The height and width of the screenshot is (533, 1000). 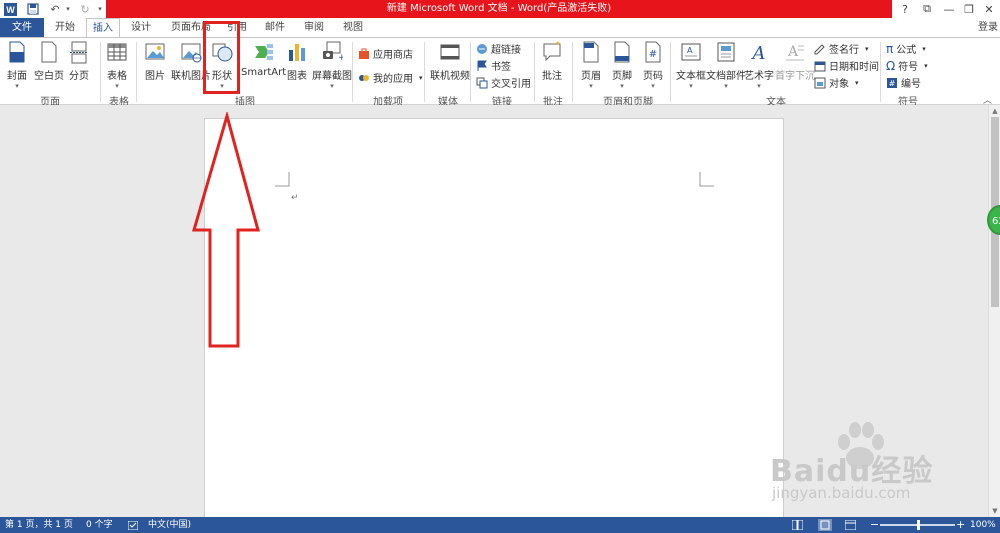 I want to click on number-icon: #, so click(x=892, y=82).